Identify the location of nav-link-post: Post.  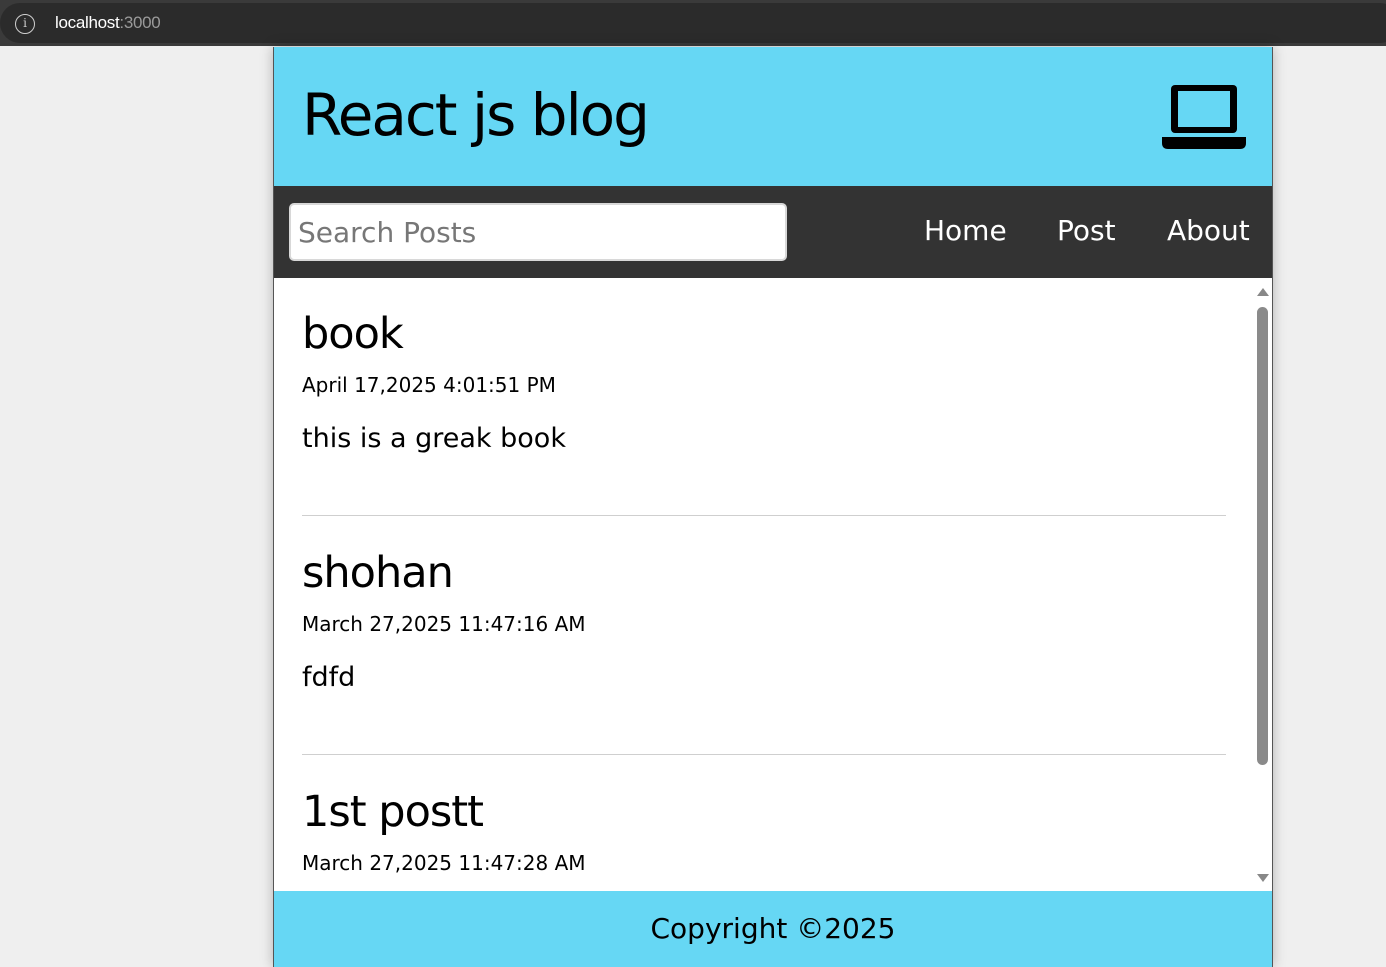
(1086, 230).